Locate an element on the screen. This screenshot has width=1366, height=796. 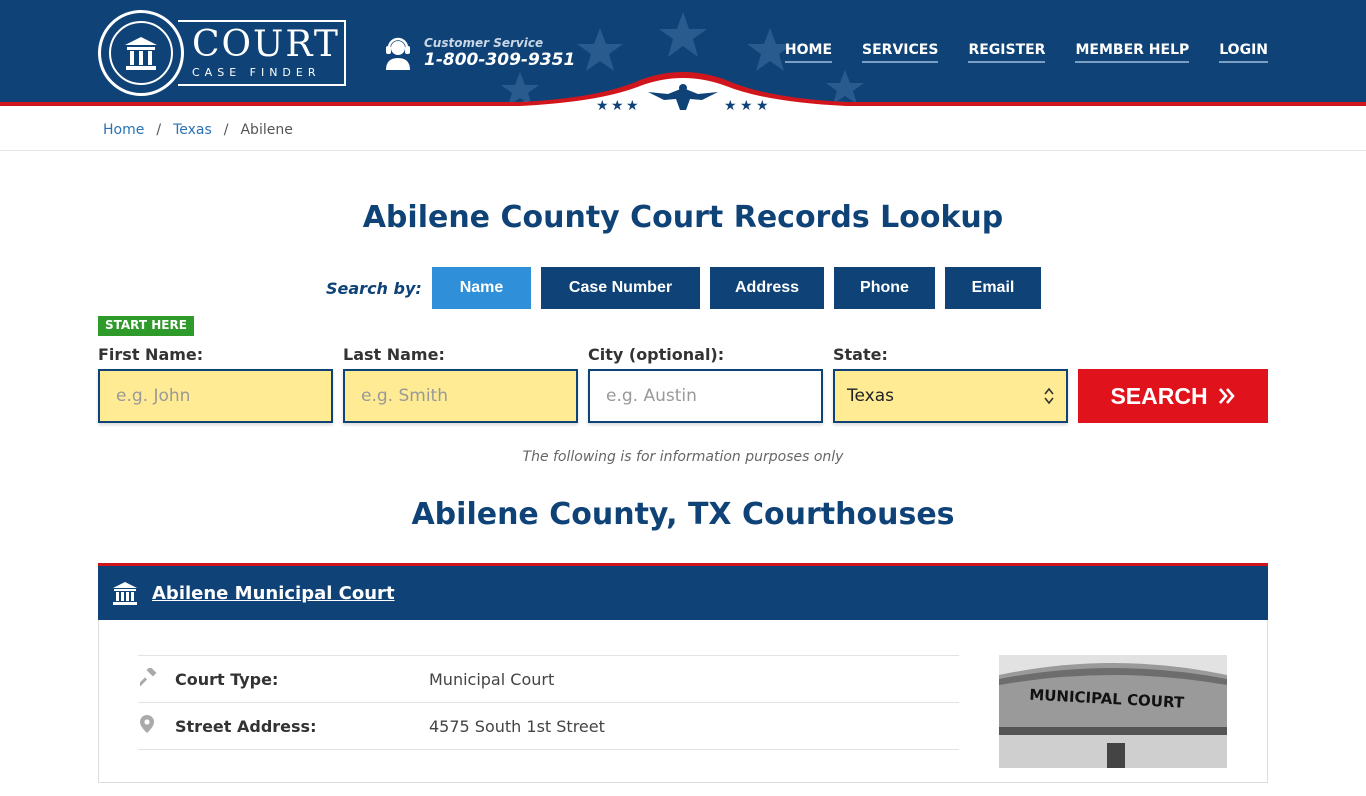
tab-case-number: Case Number is located at coordinates (620, 288).